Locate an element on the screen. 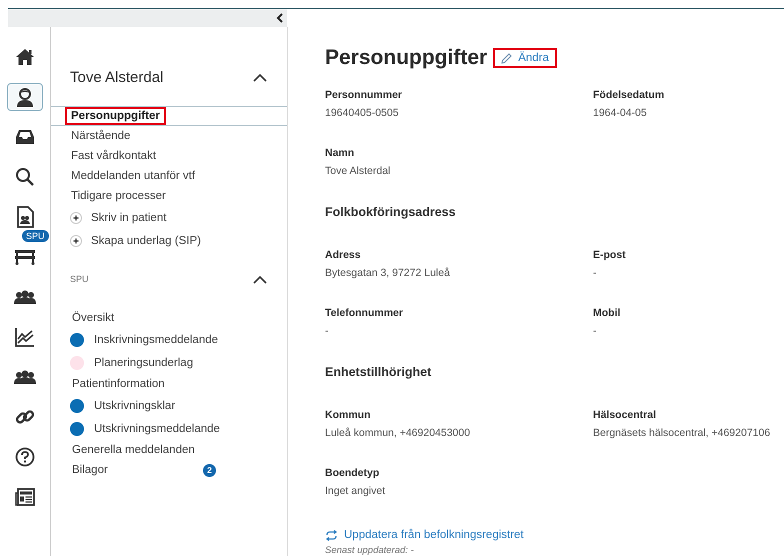 The image size is (784, 556). field-value: 19640405-0505 is located at coordinates (362, 113).